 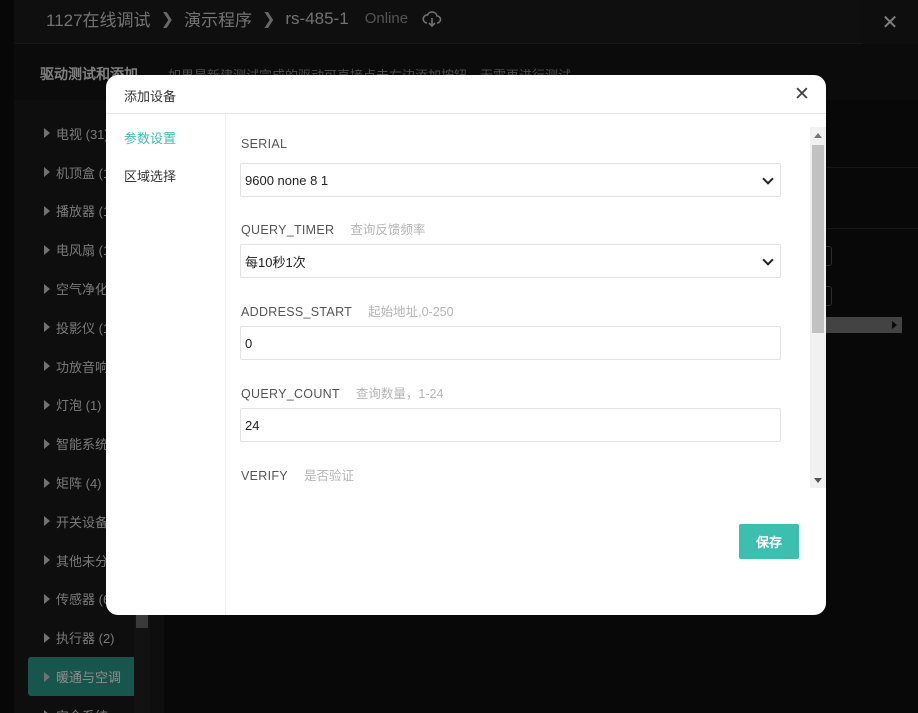 What do you see at coordinates (466, 94) in the screenshot?
I see `dialog-header: 添加设备 ✕` at bounding box center [466, 94].